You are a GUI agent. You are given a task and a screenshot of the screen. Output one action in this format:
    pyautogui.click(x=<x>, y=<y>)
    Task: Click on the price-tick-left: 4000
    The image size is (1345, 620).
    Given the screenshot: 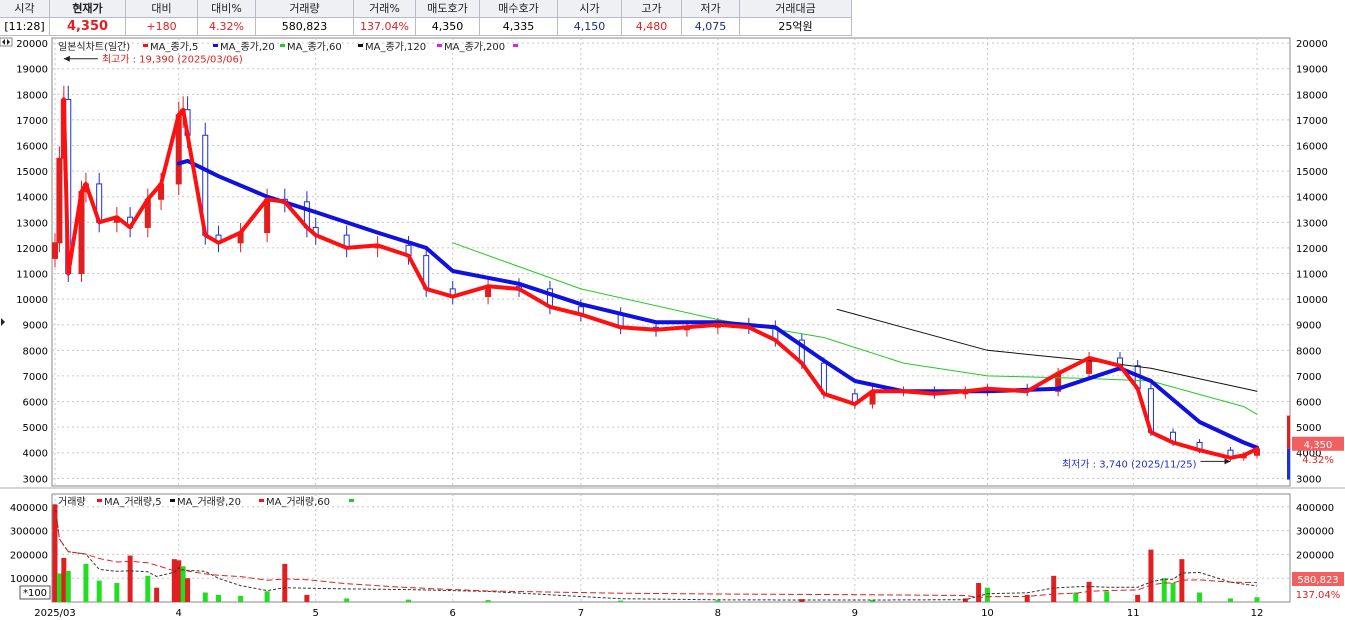 What is the action you would take?
    pyautogui.click(x=35, y=454)
    